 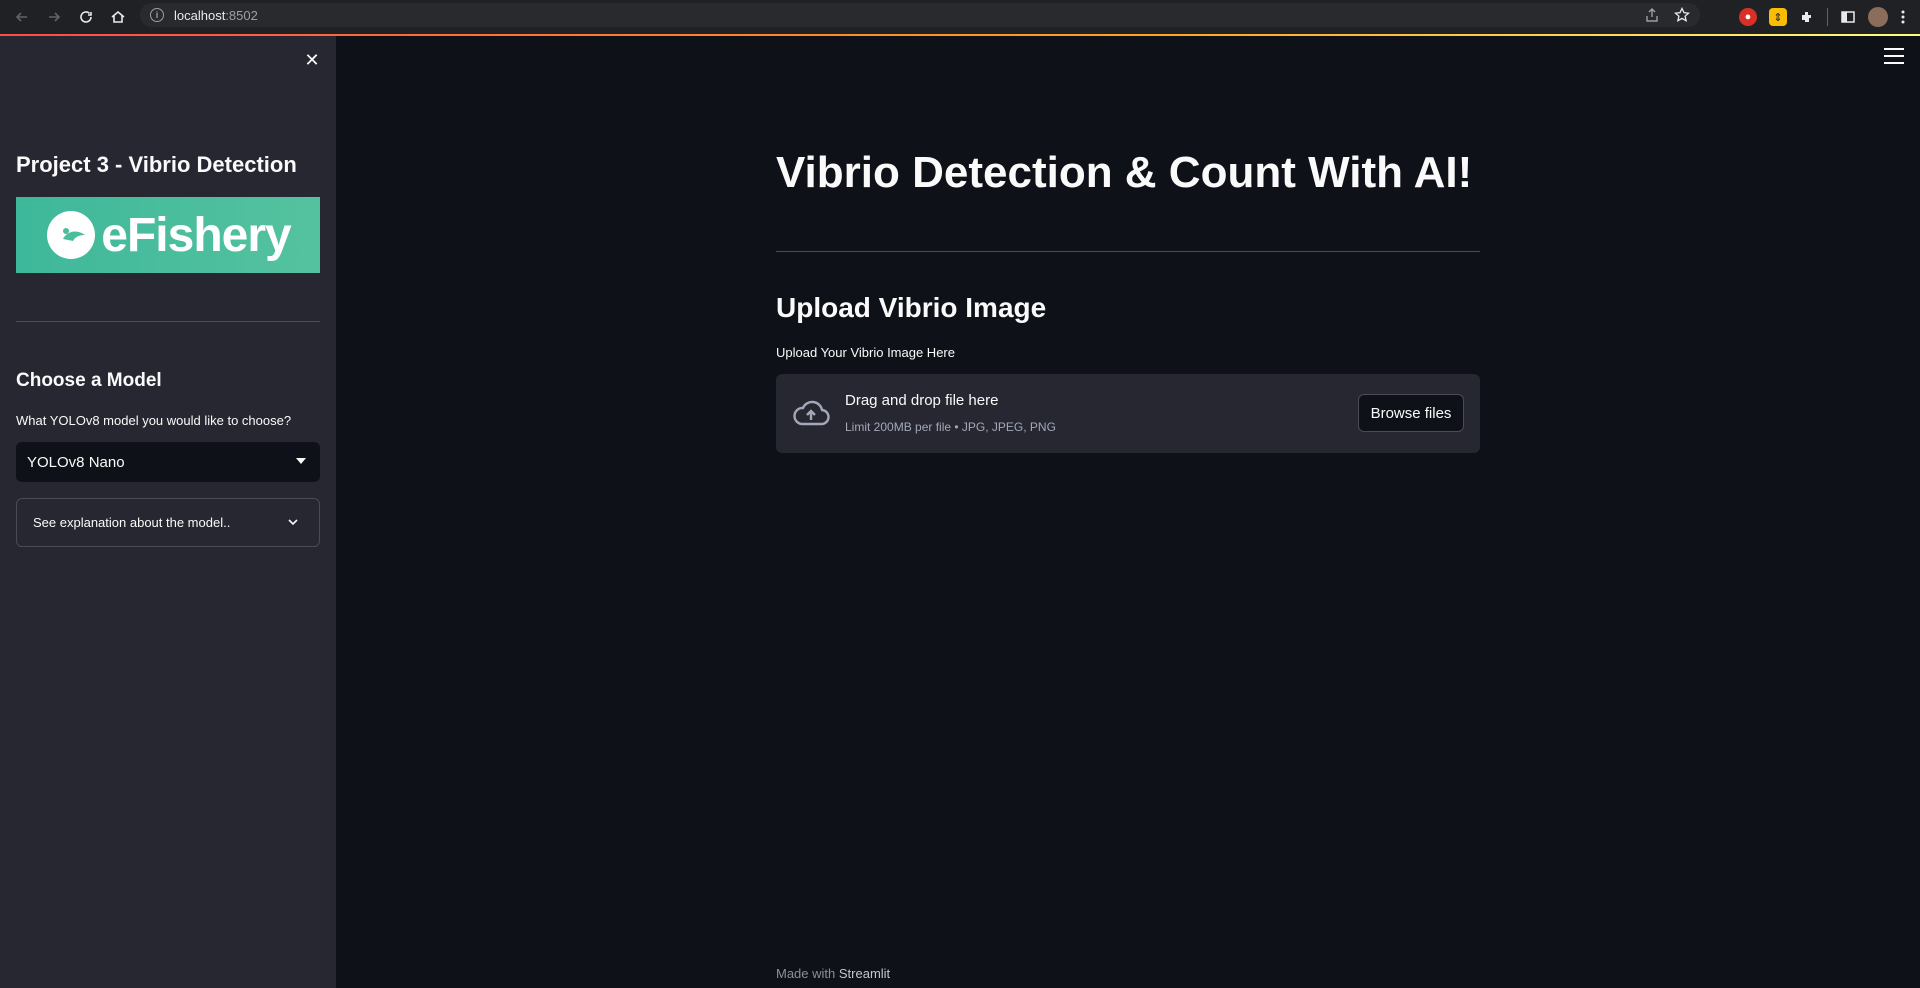 What do you see at coordinates (1748, 17) in the screenshot?
I see `extension-icon-red: ●` at bounding box center [1748, 17].